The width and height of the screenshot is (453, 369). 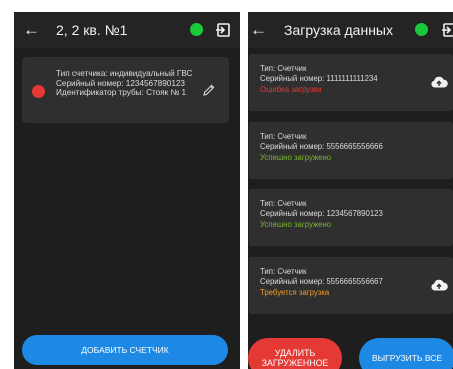 I want to click on meter-pipe-id: Идентификатор трубы: Стояк № 1, so click(x=121, y=93).